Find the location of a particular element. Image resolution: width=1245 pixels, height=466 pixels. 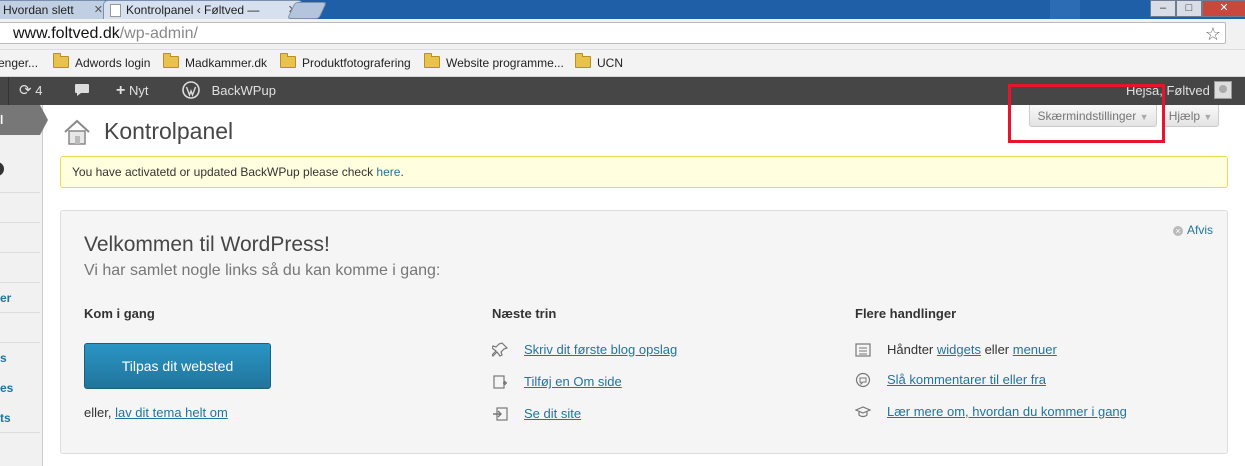

page-icon is located at coordinates (115, 10).